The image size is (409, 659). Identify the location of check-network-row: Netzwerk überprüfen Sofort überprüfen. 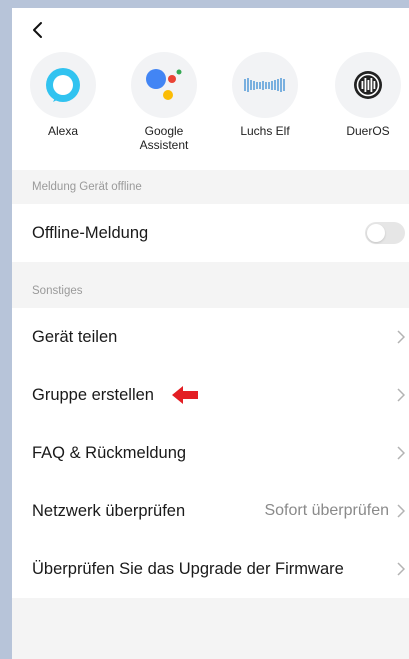
(210, 511).